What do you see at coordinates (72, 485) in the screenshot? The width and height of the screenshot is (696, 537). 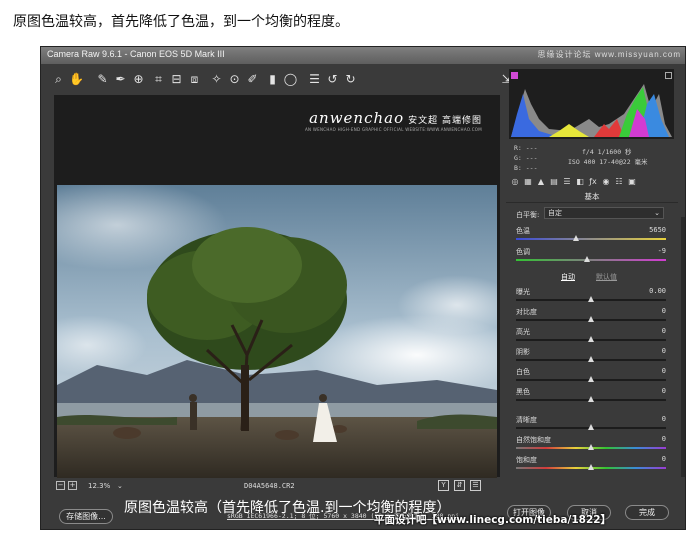 I see `zoom-in-button: +` at bounding box center [72, 485].